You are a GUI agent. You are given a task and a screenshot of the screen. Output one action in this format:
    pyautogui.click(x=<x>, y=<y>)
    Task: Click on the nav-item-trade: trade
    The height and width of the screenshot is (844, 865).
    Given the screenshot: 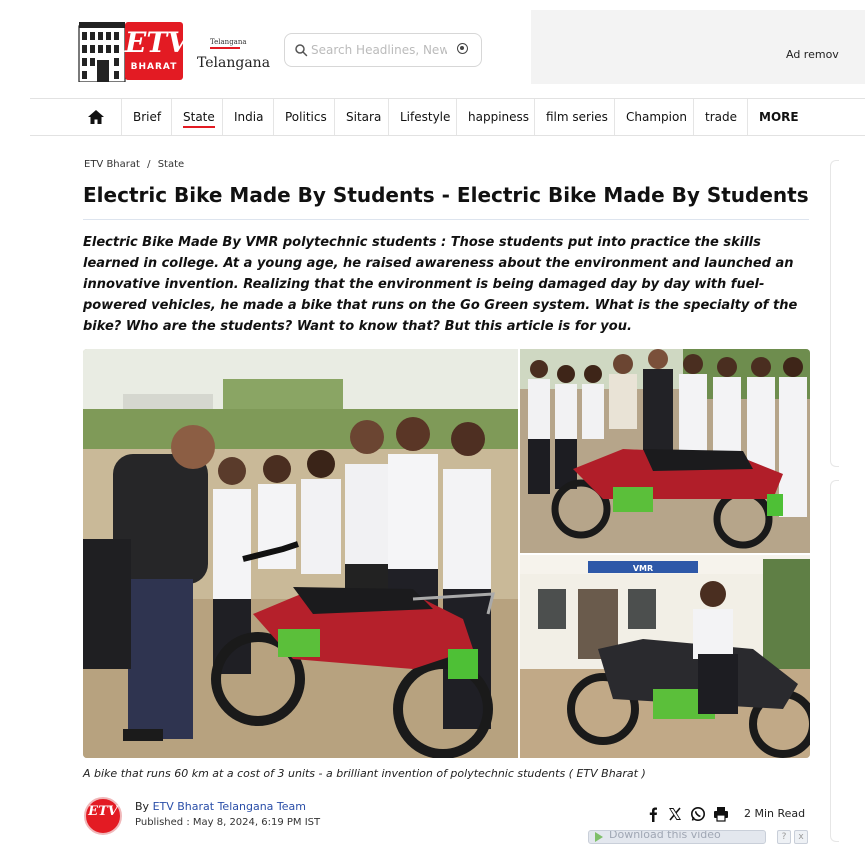 What is the action you would take?
    pyautogui.click(x=720, y=117)
    